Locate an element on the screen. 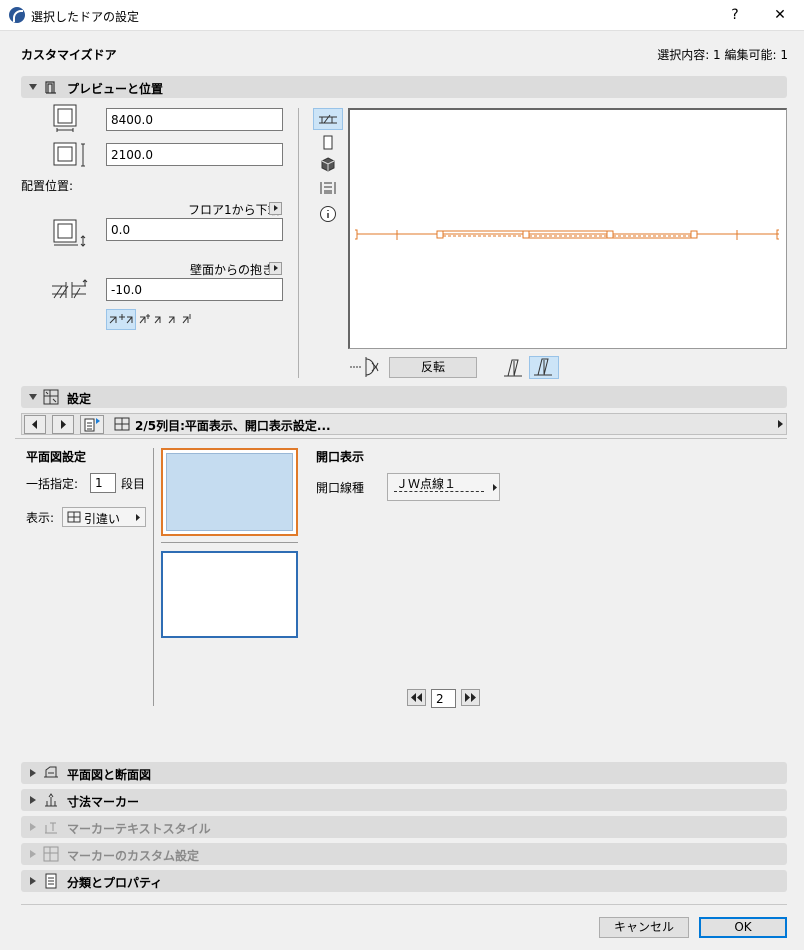 The width and height of the screenshot is (804, 950). marker-text-icon is located at coordinates (51, 828).